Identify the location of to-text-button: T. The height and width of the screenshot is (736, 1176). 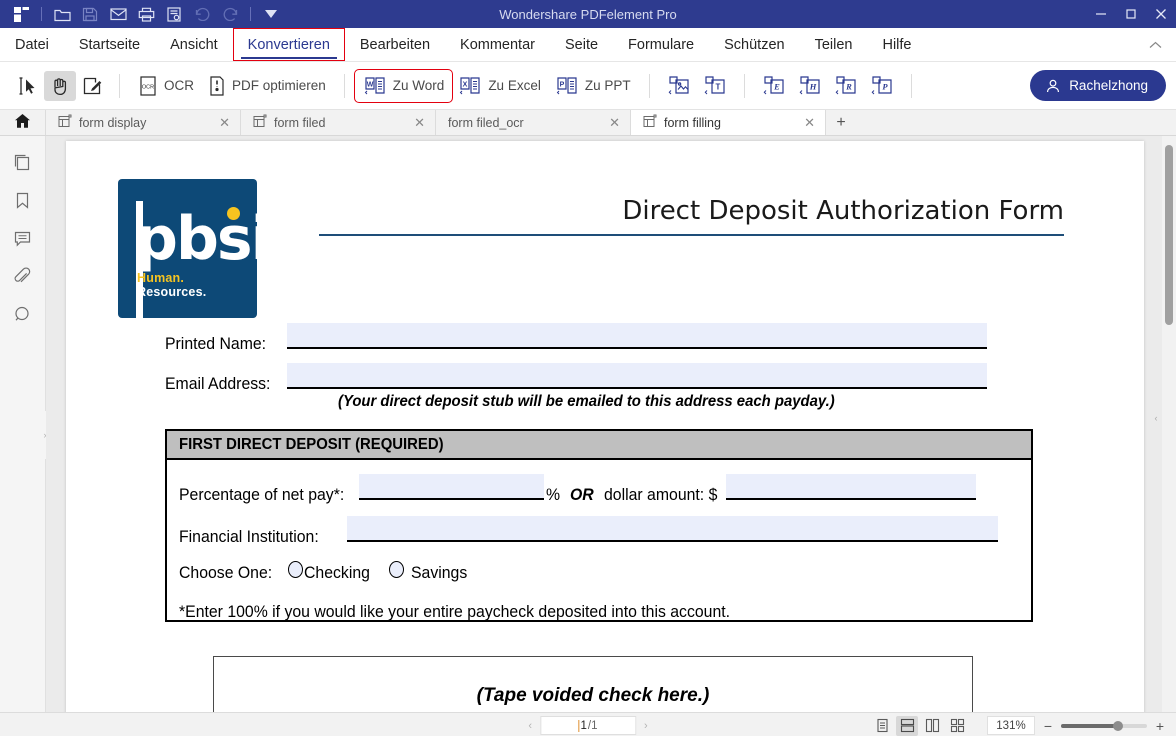
(715, 86).